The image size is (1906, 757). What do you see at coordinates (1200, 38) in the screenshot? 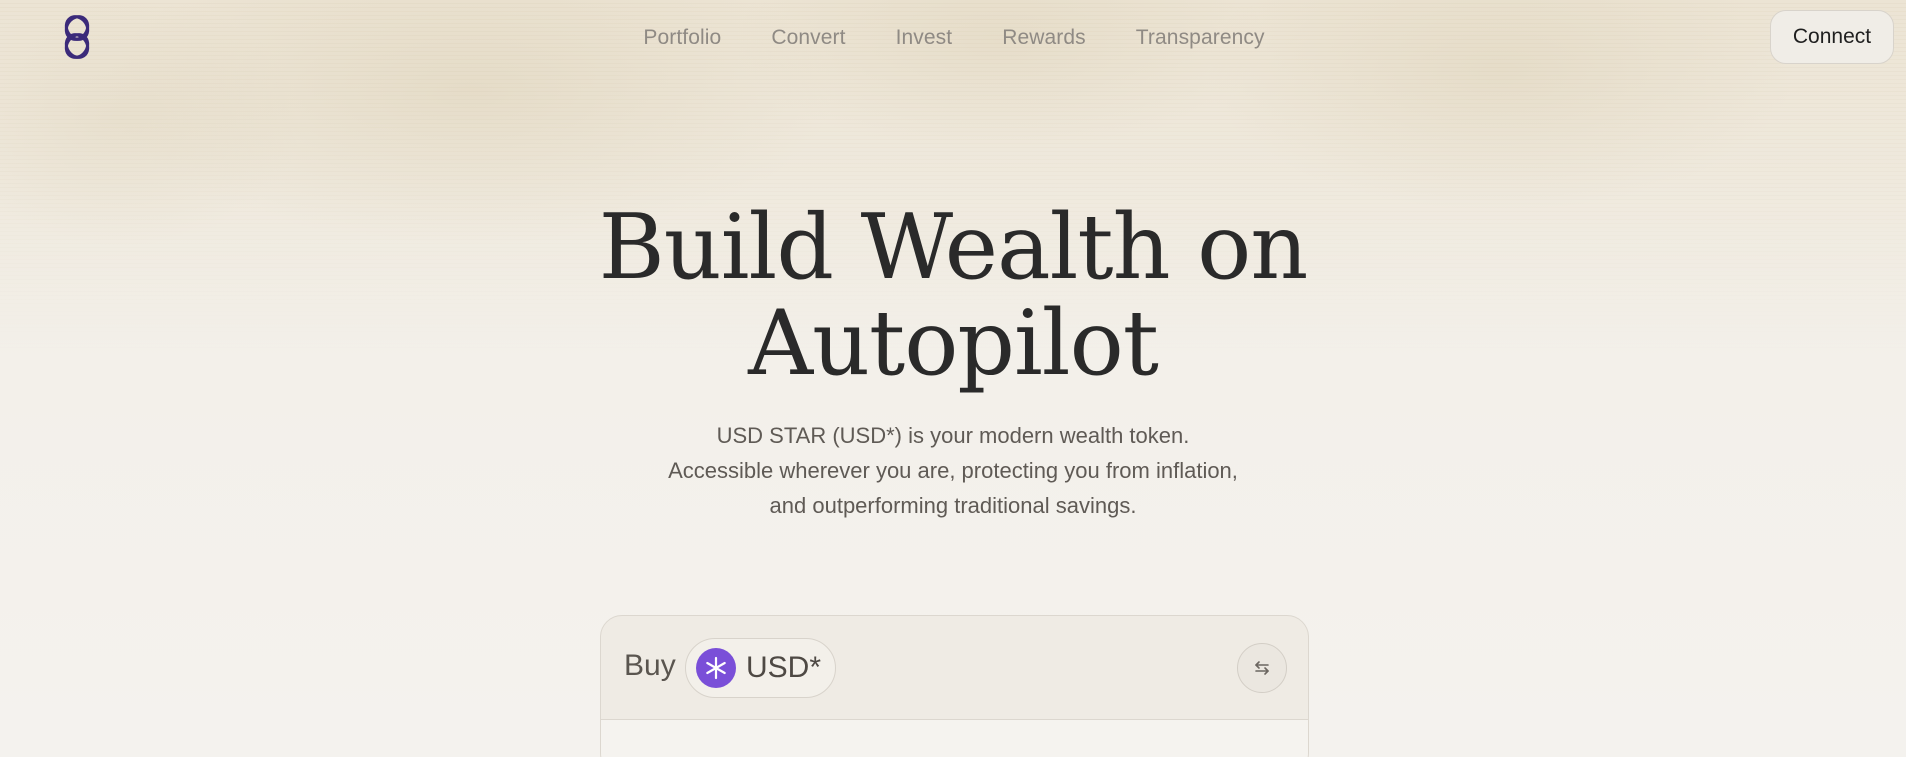
I see `nav-item-transparency: Transparency` at bounding box center [1200, 38].